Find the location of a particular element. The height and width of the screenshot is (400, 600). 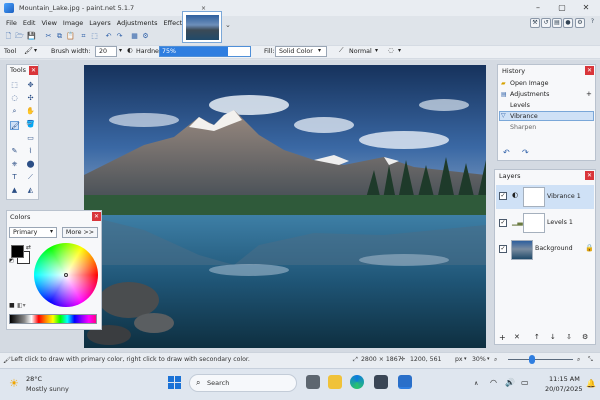

antialiasing-icon: ⟋ is located at coordinates (341, 51).